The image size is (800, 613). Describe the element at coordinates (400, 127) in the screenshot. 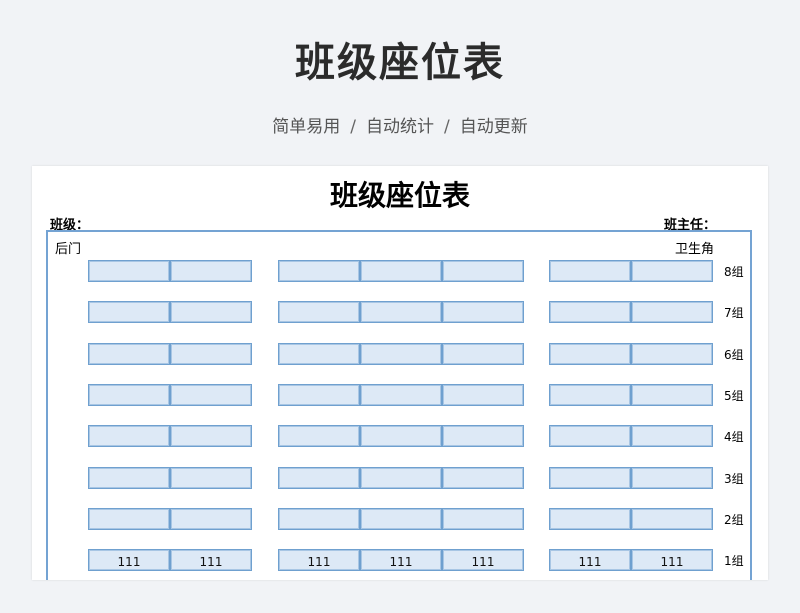

I see `subtitle-part-stats: 自动统计` at that location.